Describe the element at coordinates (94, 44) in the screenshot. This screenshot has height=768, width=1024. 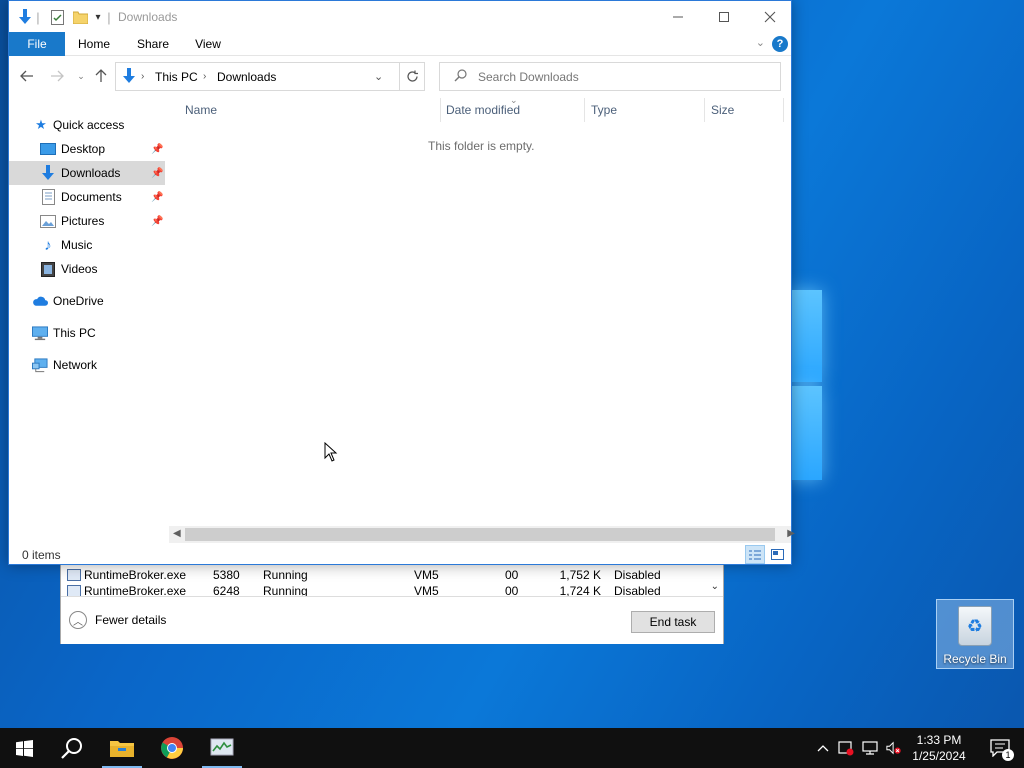
I see `tab-home: Home` at that location.